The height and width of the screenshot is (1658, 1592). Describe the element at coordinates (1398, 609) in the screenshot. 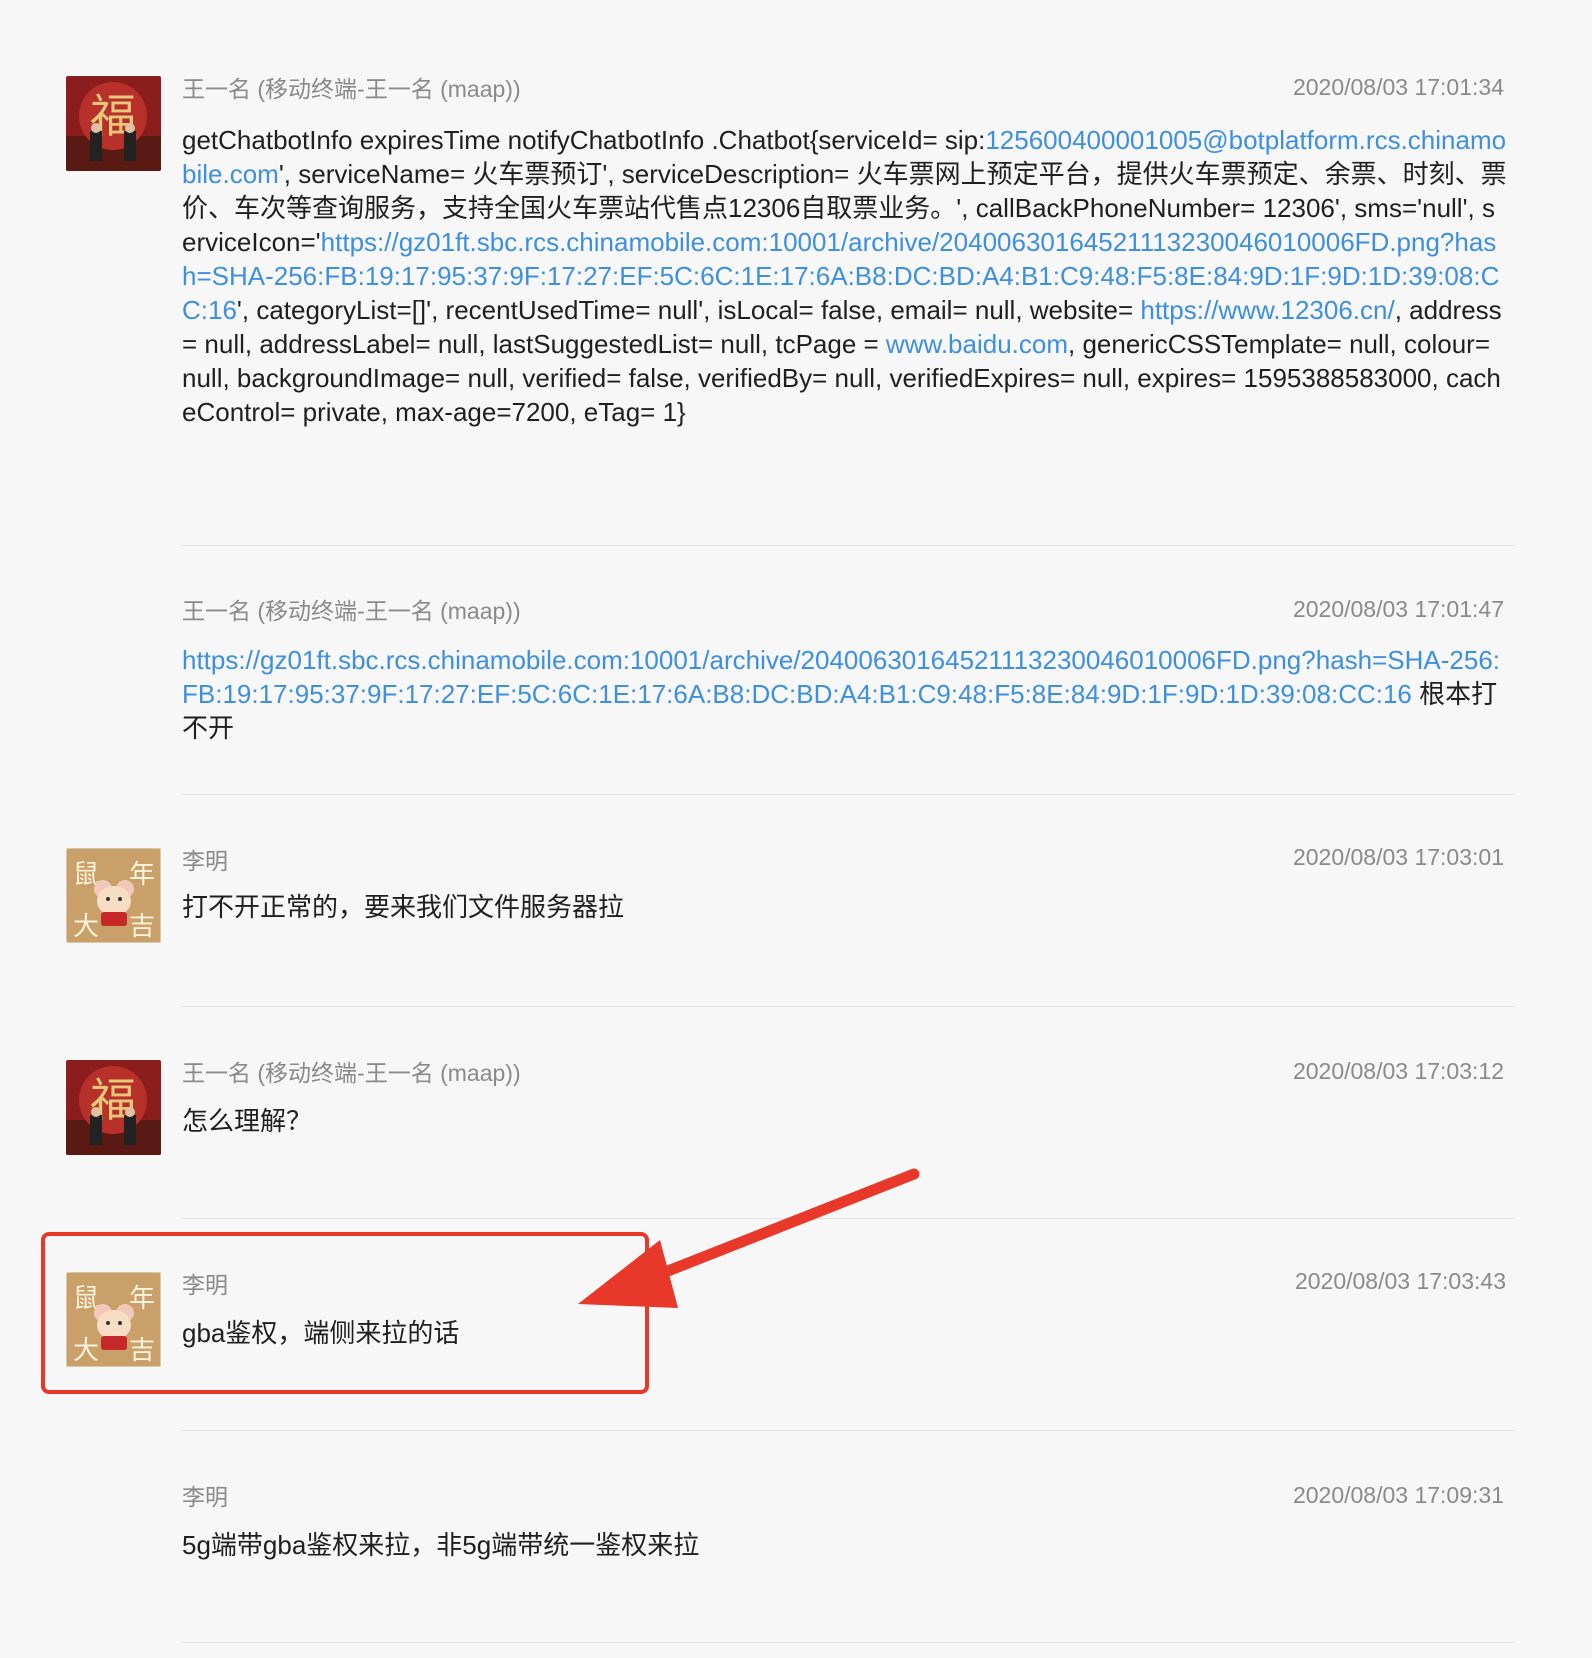

I see `message-timestamp: 2020/08/03 17:01:47` at that location.